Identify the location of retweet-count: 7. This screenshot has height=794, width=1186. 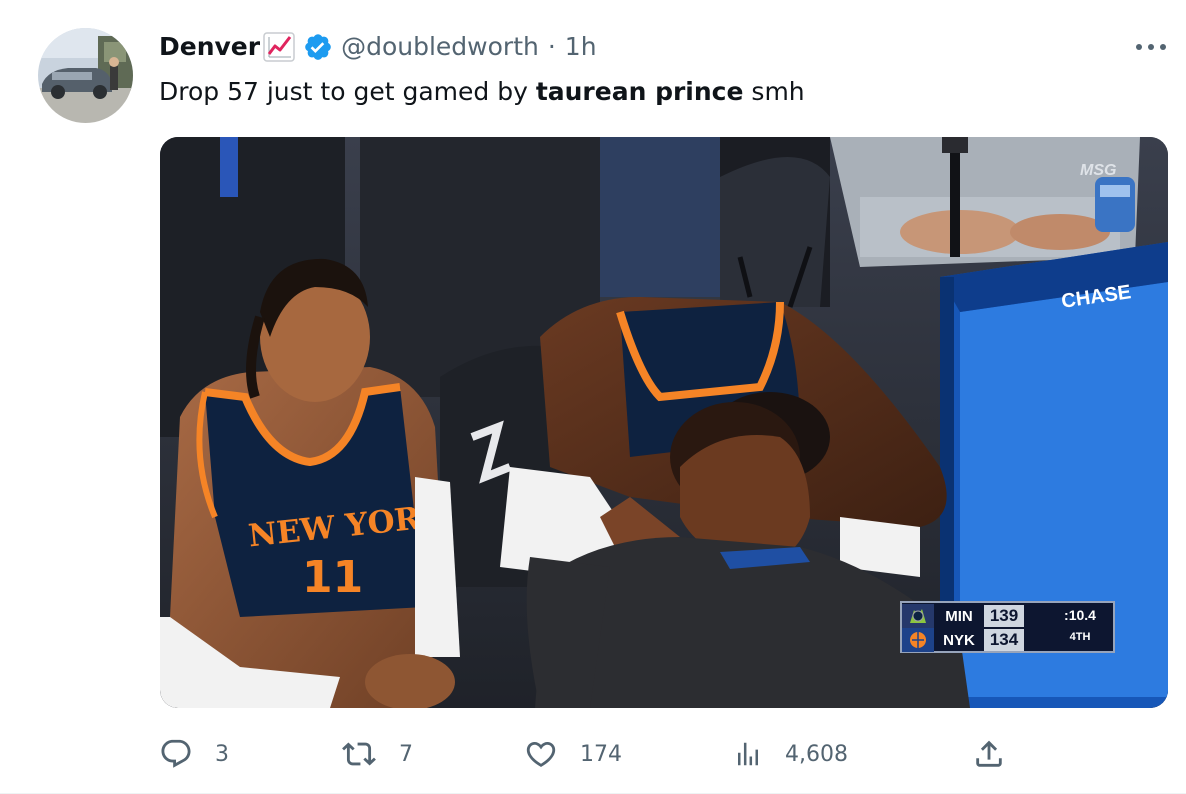
(406, 754).